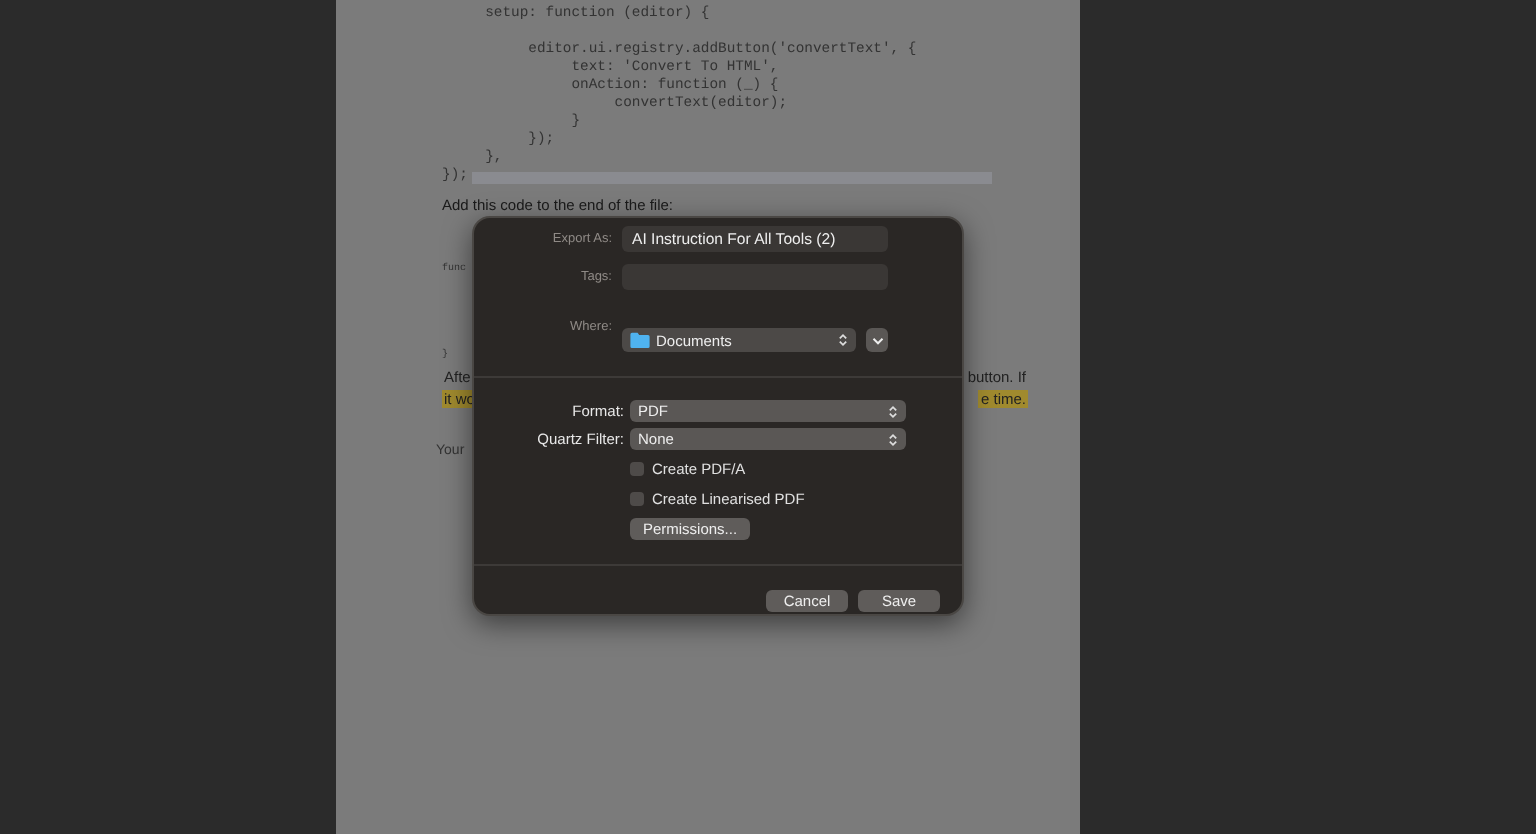 The width and height of the screenshot is (1536, 834). I want to click on chevron-down-icon, so click(877, 340).